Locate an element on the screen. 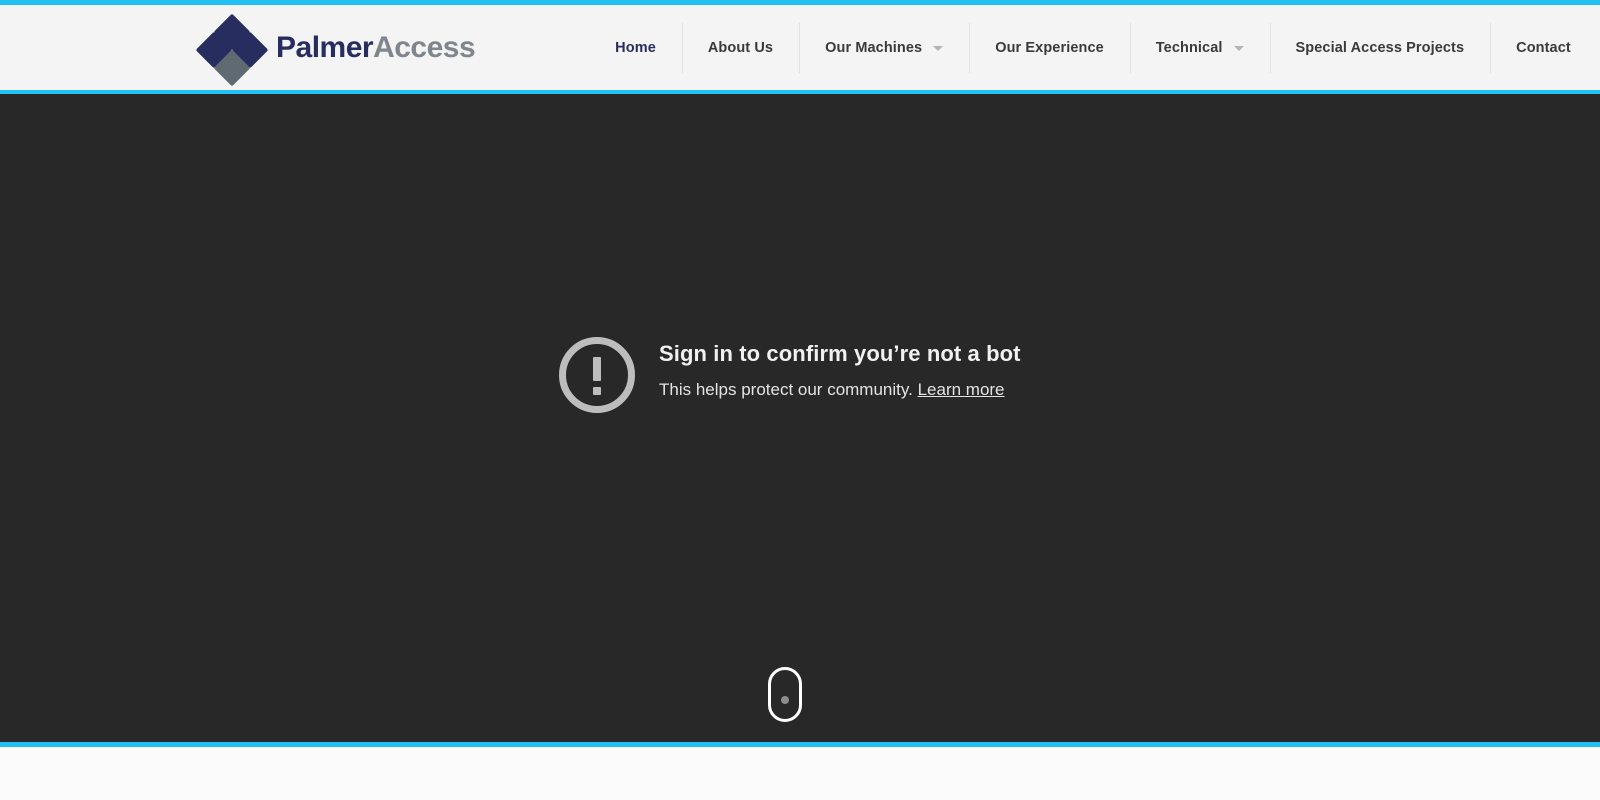 This screenshot has width=1600, height=800. nav-label: Contact is located at coordinates (1543, 47).